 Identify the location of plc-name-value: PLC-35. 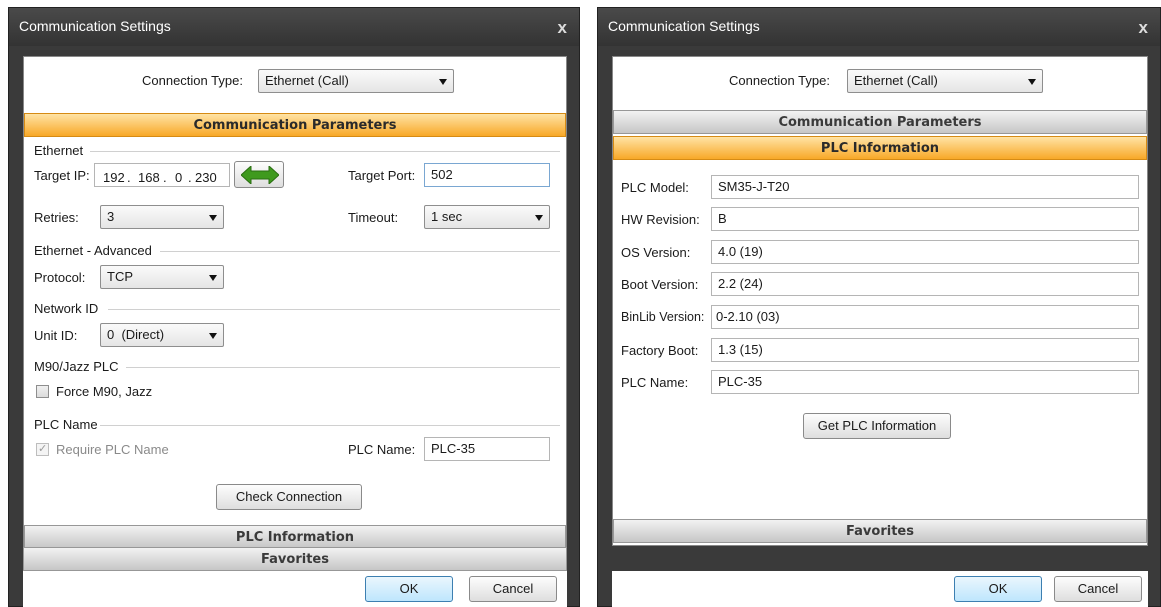
(453, 448).